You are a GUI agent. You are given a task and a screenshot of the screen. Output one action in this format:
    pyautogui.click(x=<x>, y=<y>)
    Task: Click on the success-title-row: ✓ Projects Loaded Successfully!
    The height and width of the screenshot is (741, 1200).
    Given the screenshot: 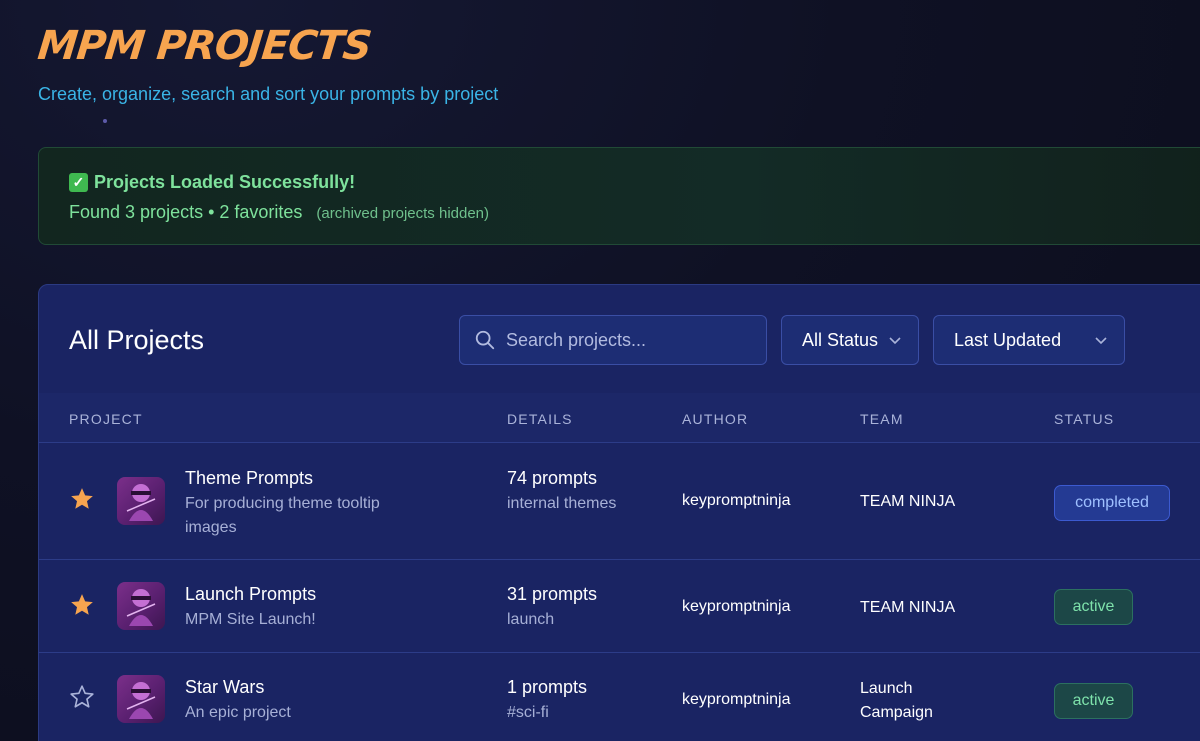 What is the action you would take?
    pyautogui.click(x=212, y=182)
    